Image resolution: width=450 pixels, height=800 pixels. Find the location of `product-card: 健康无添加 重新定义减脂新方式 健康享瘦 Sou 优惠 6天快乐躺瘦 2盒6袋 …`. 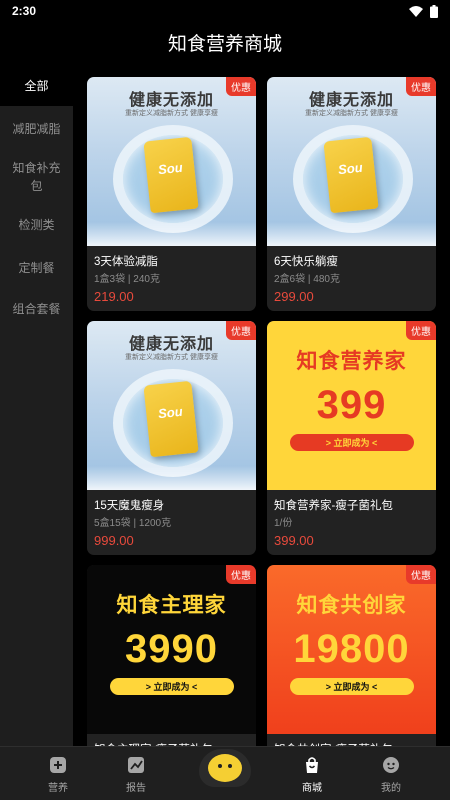

product-card: 健康无添加 重新定义减脂新方式 健康享瘦 Sou 优惠 6天快乐躺瘦 2盒6袋 … is located at coordinates (351, 194).